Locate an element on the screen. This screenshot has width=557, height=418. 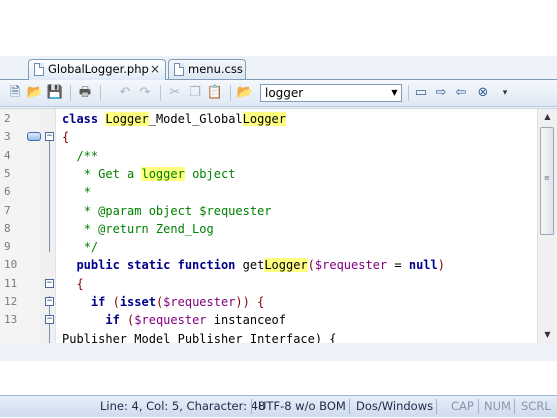
vertical-scrollbar: ▲ ≡ ▼ is located at coordinates (547, 226).